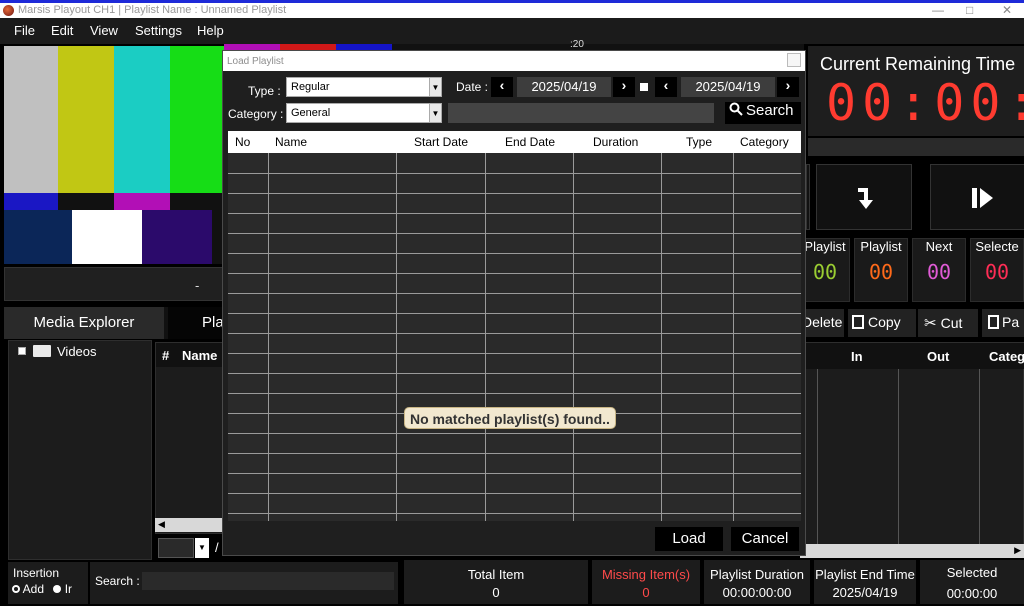  I want to click on color-bar-white, so click(107, 237).